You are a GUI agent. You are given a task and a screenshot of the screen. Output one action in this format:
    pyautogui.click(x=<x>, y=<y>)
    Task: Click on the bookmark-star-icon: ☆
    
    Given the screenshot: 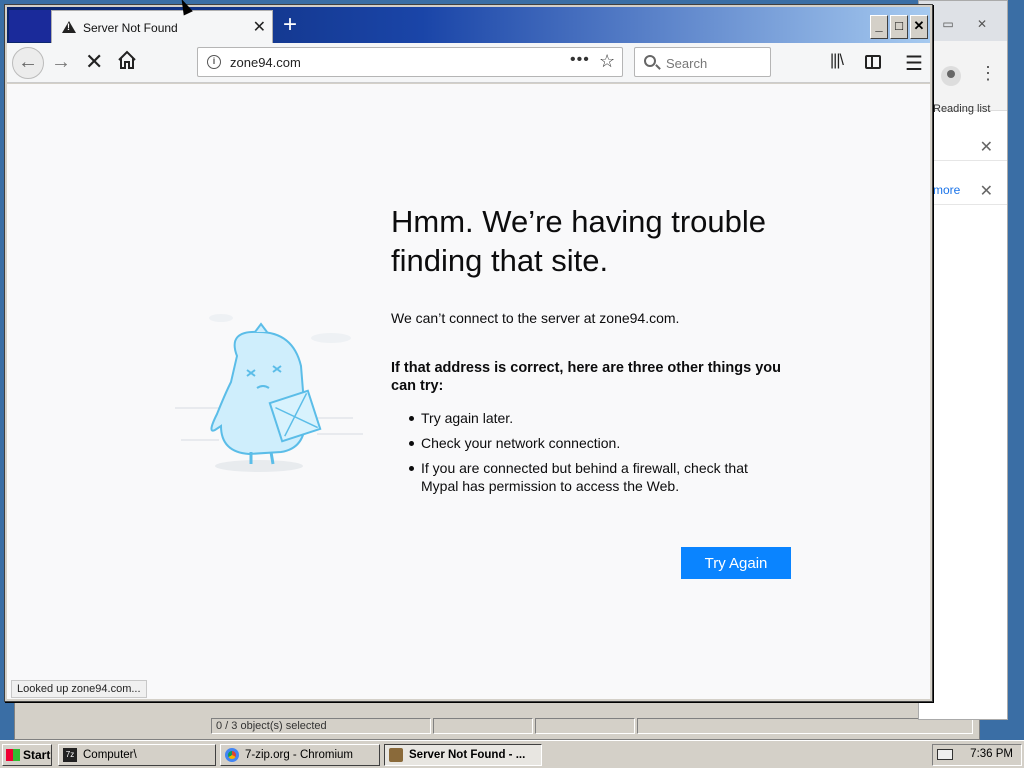 What is the action you would take?
    pyautogui.click(x=607, y=61)
    